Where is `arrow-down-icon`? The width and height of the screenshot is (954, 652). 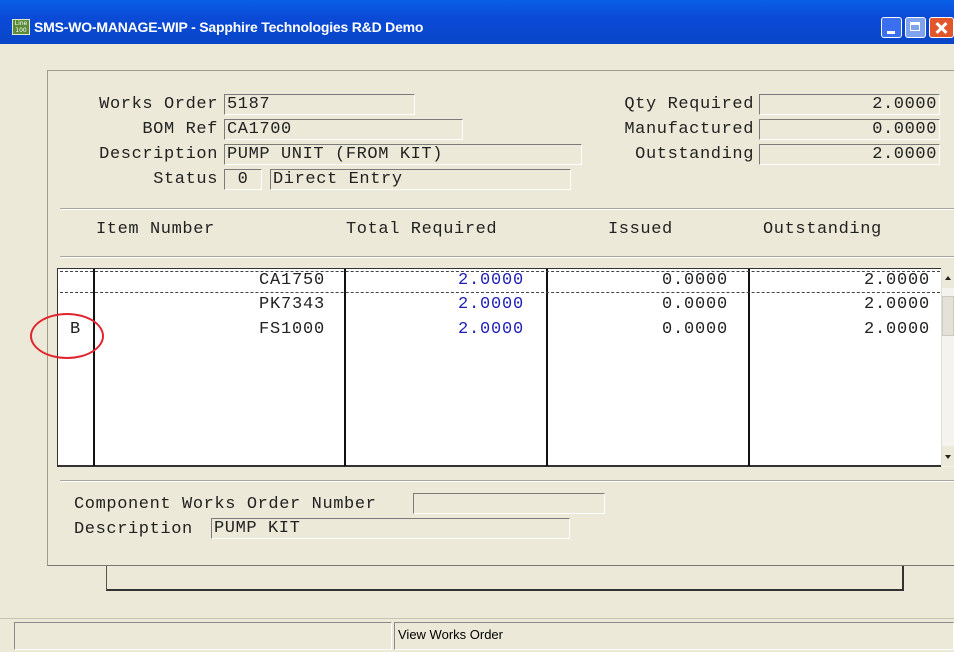
arrow-down-icon is located at coordinates (948, 457).